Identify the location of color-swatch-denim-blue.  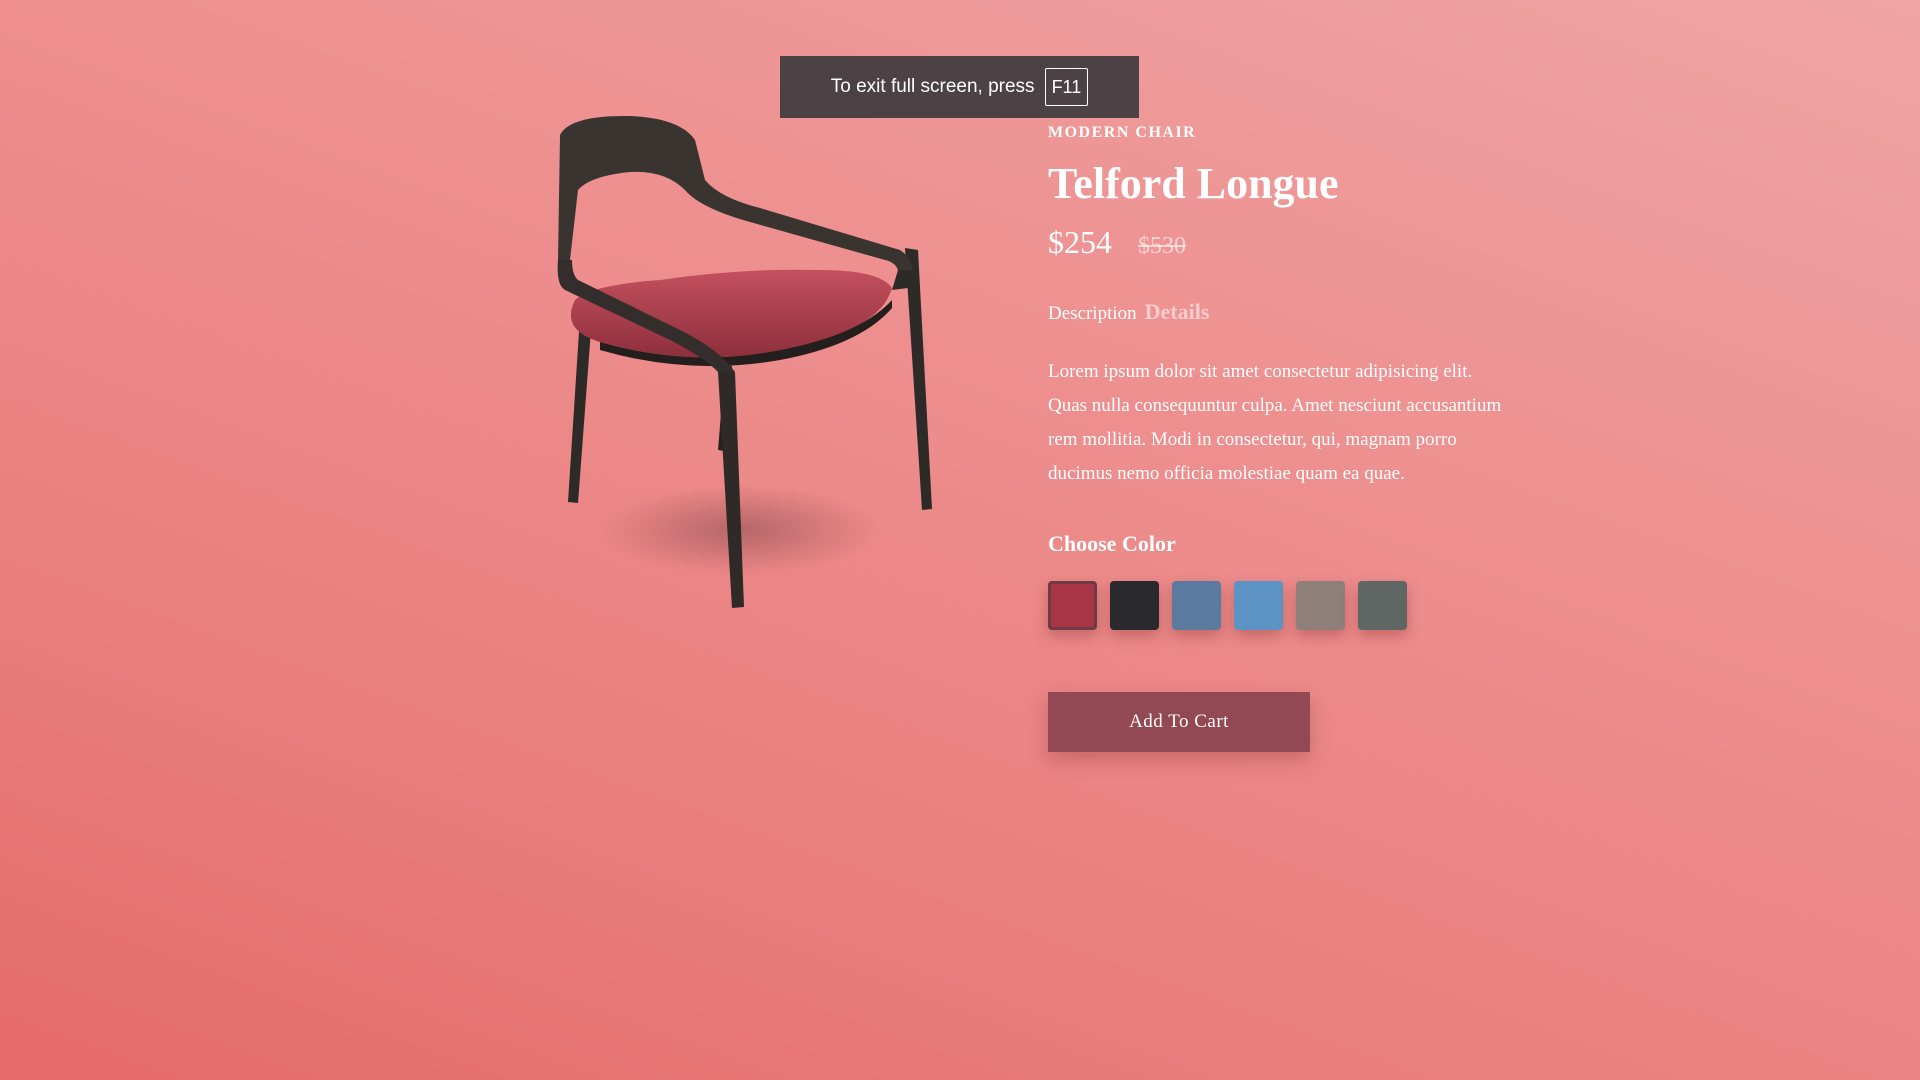
(1196, 605).